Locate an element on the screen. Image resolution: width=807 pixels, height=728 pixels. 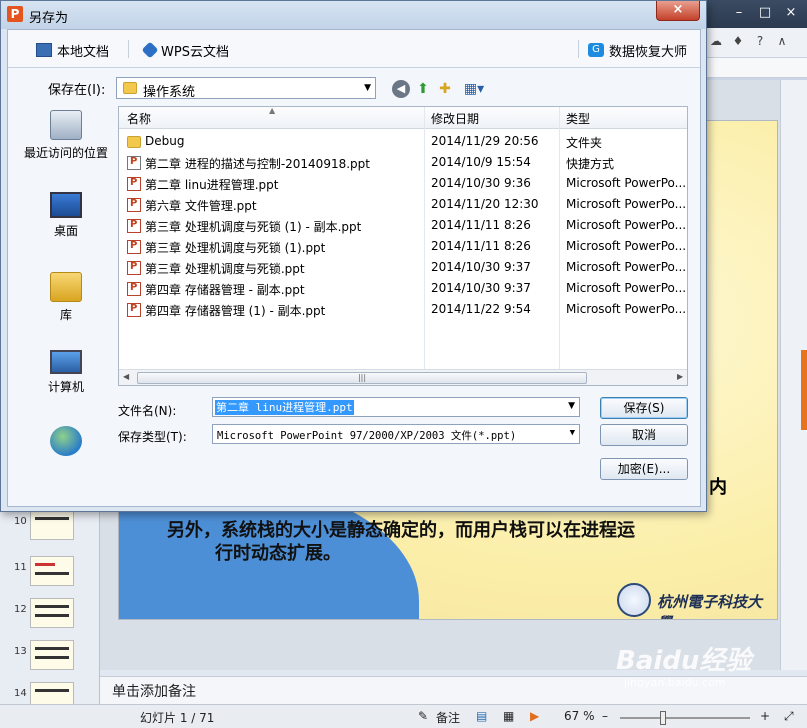
horizontal-scrollbar: ◀ ||| ▶ is located at coordinates (403, 377).